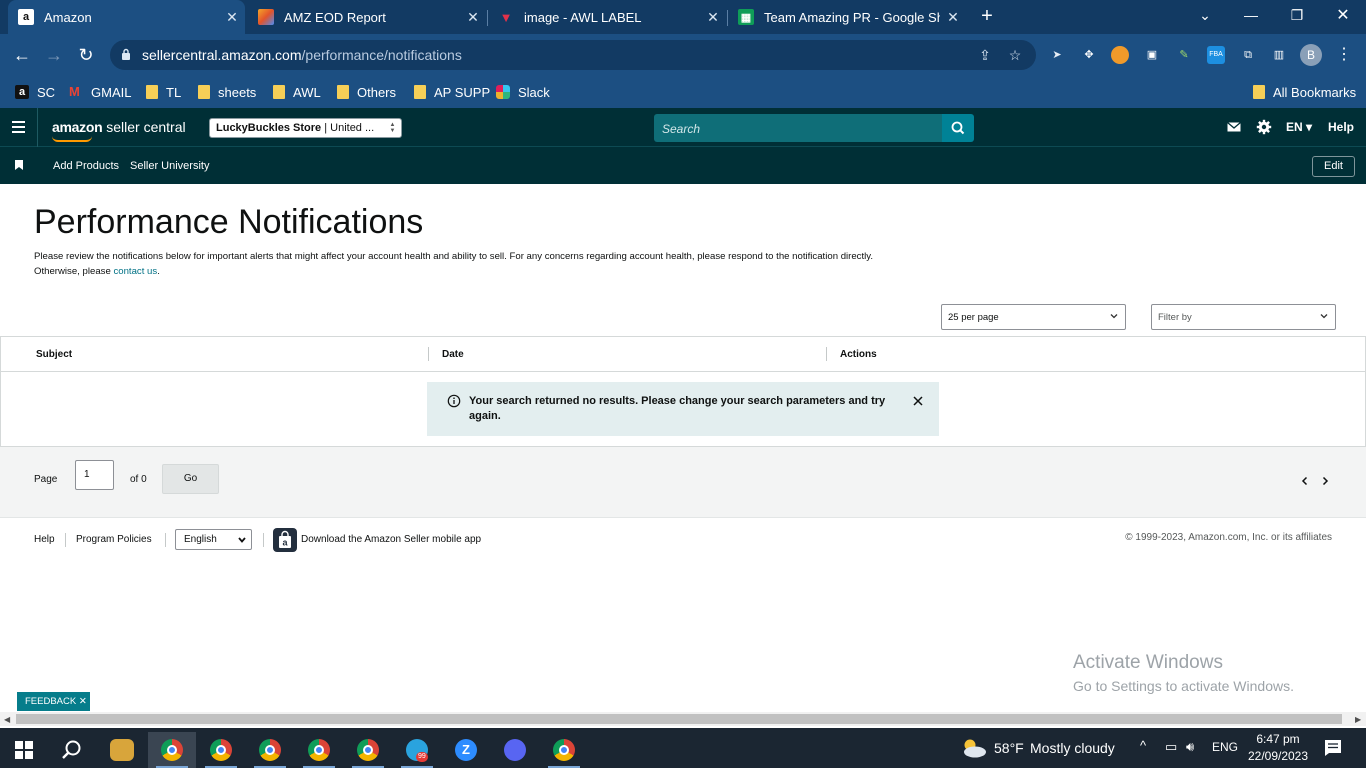 This screenshot has width=1366, height=768. Describe the element at coordinates (1358, 719) in the screenshot. I see `scroll-right-icon: ▶` at that location.